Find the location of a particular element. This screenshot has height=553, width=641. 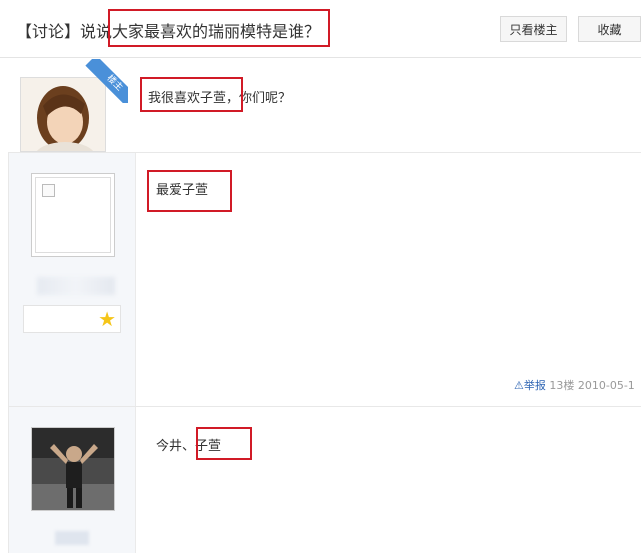

post-footer: ⚠举报 13楼 2010-05-1 is located at coordinates (574, 385).